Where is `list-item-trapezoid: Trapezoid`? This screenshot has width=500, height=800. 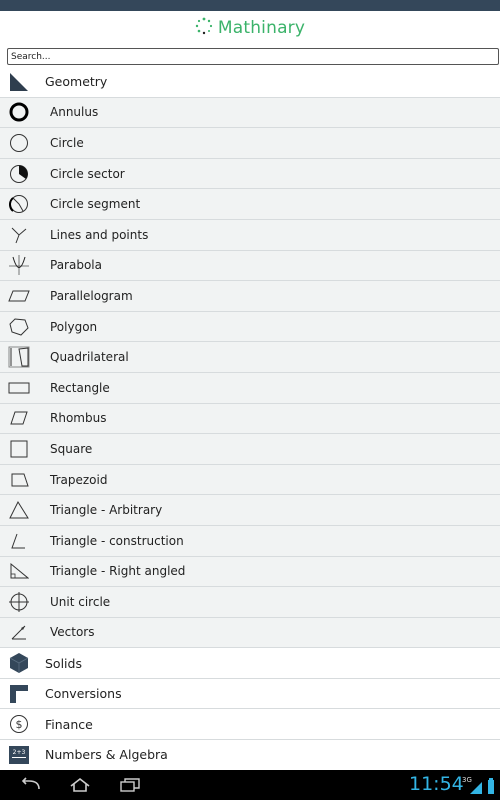
list-item-trapezoid: Trapezoid is located at coordinates (250, 480).